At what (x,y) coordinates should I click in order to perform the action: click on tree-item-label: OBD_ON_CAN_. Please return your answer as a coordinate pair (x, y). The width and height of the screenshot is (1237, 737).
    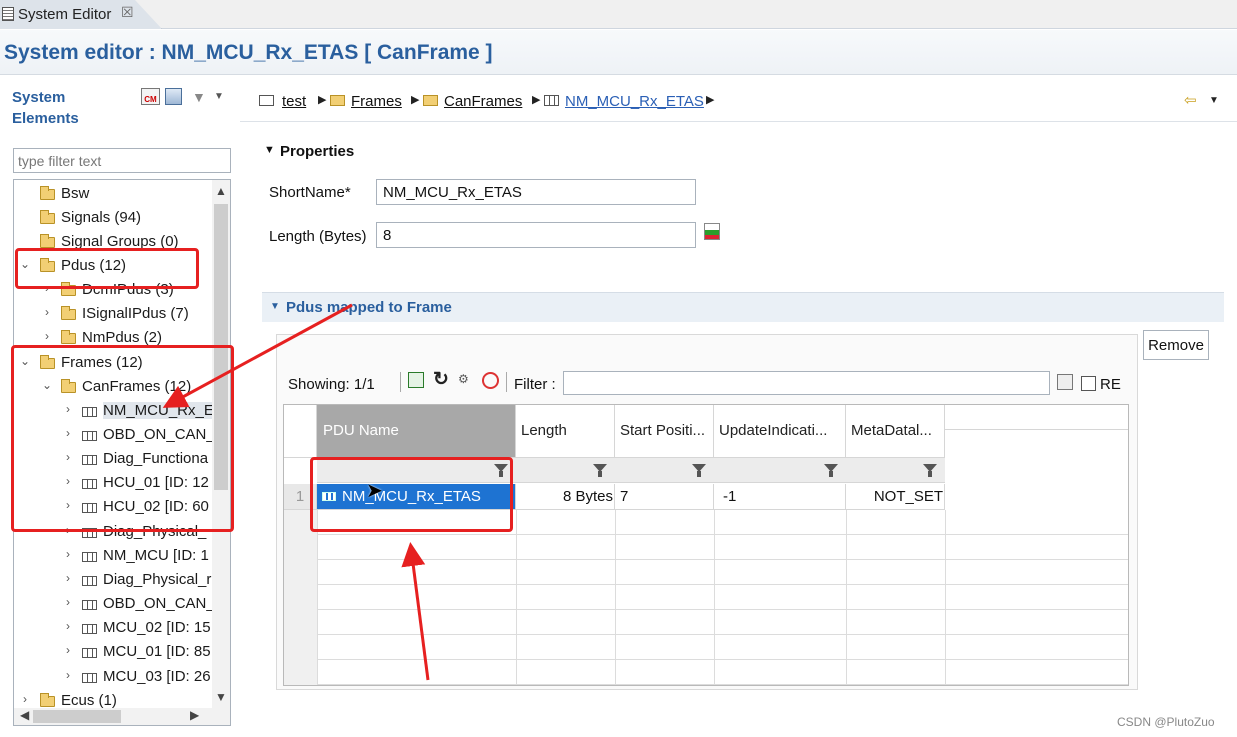
    Looking at the image, I should click on (159, 603).